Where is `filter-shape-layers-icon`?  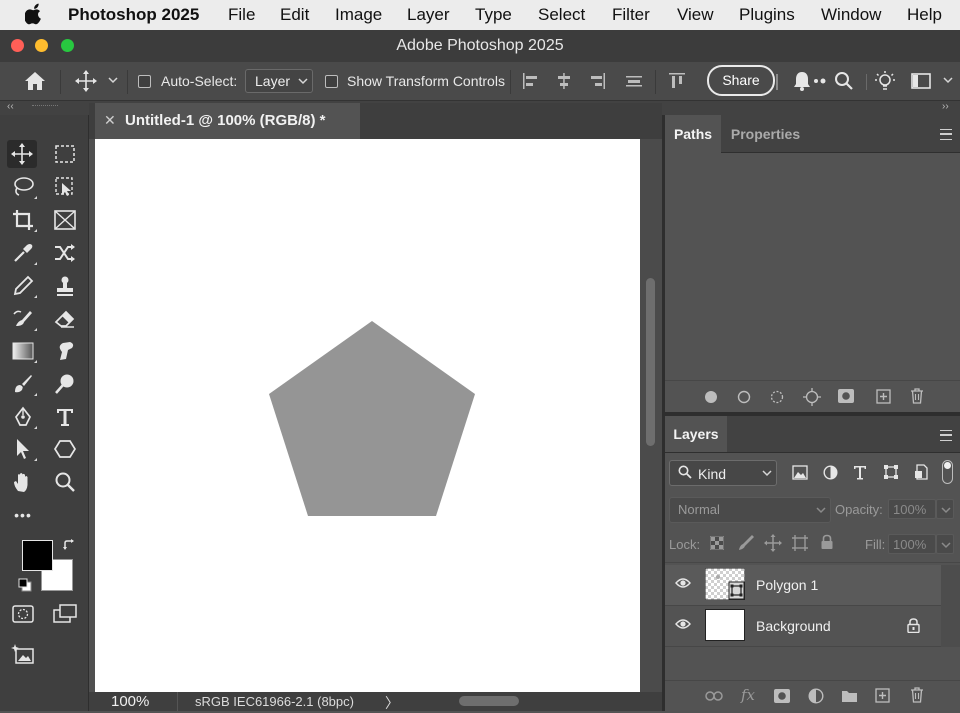 filter-shape-layers-icon is located at coordinates (891, 472).